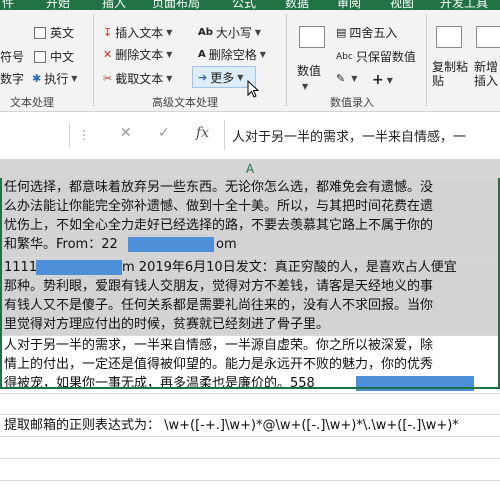 This screenshot has height=500, width=500. I want to click on checkbox-chinese: 中文, so click(54, 56).